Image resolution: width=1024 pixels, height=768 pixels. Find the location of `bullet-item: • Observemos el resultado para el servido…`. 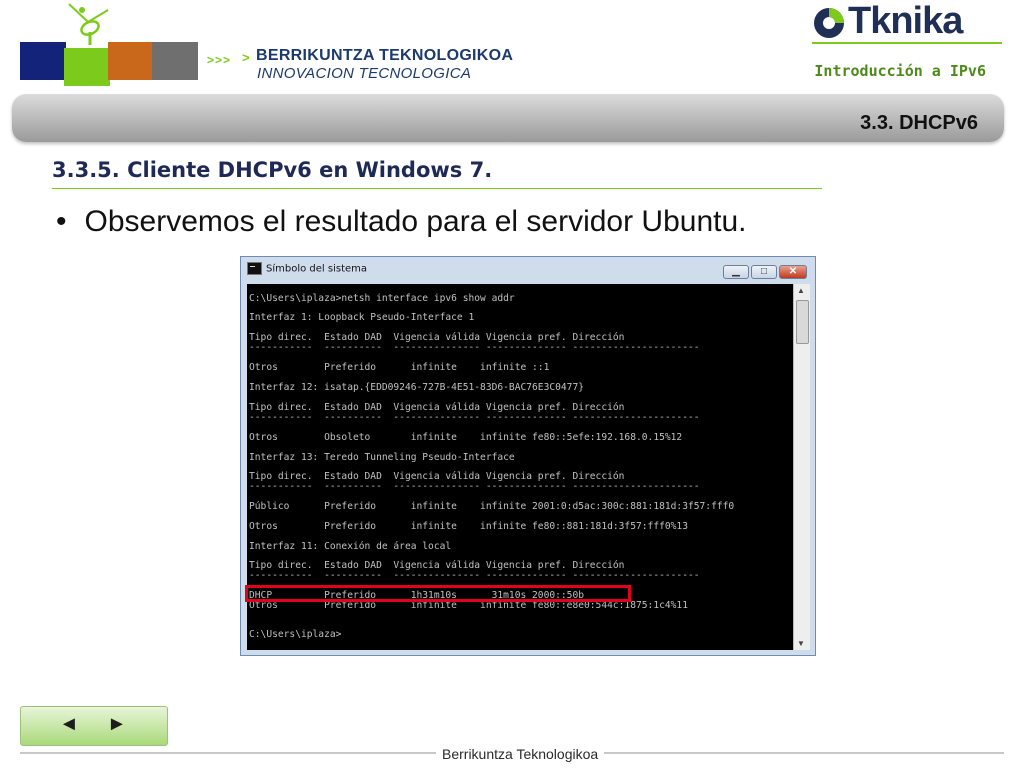

bullet-item: • Observemos el resultado para el servido… is located at coordinates (401, 222).